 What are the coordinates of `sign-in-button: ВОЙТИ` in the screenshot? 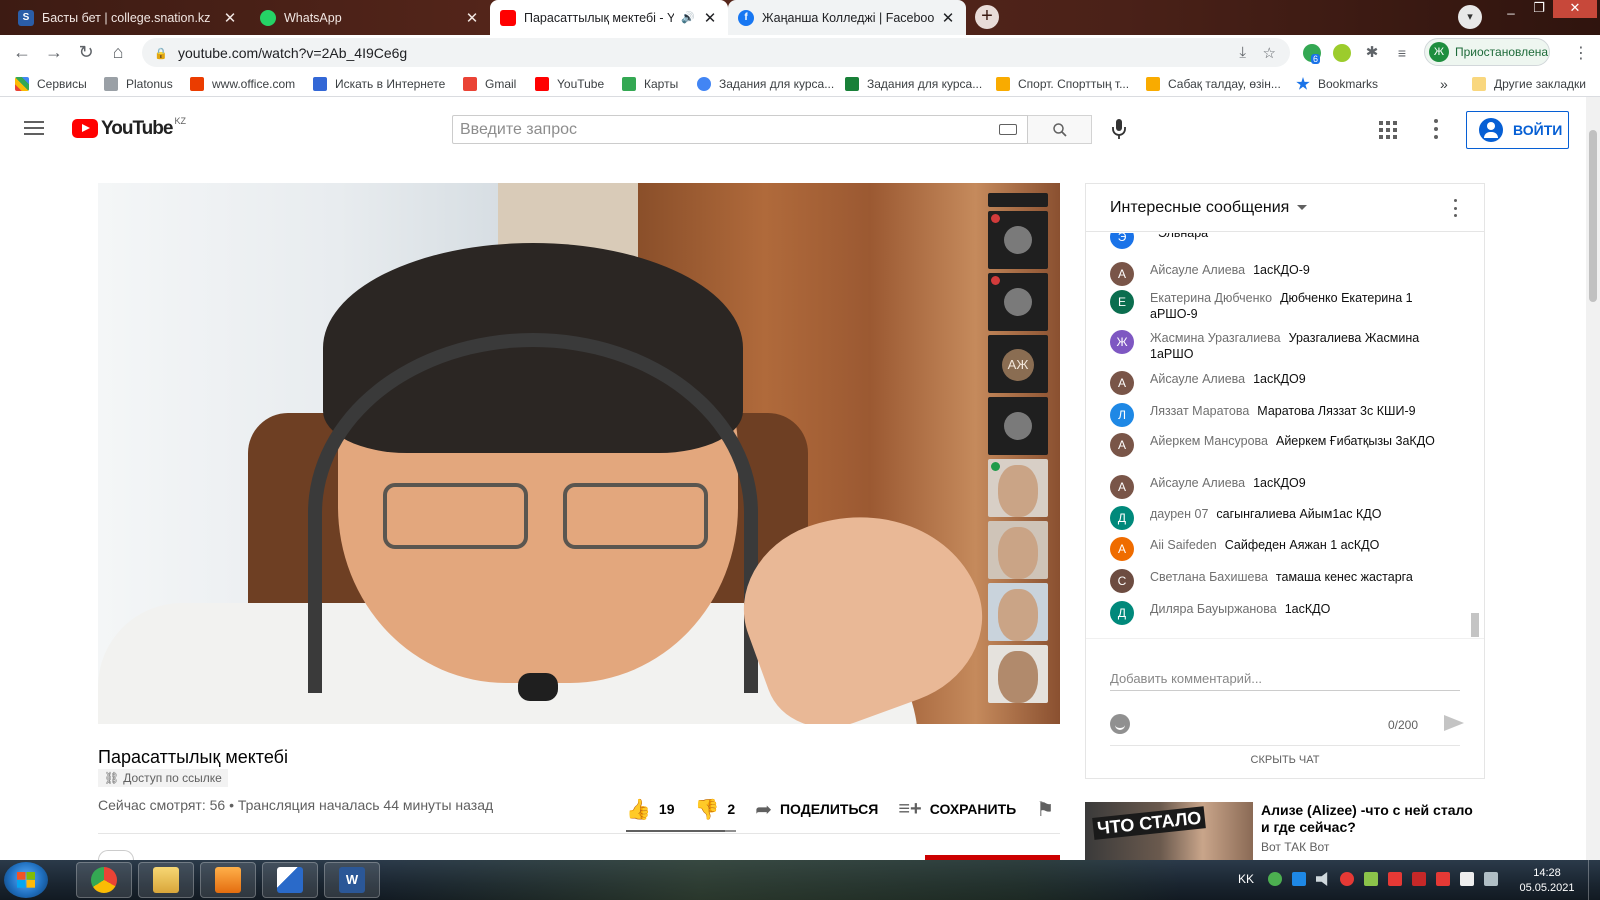 It's located at (1517, 130).